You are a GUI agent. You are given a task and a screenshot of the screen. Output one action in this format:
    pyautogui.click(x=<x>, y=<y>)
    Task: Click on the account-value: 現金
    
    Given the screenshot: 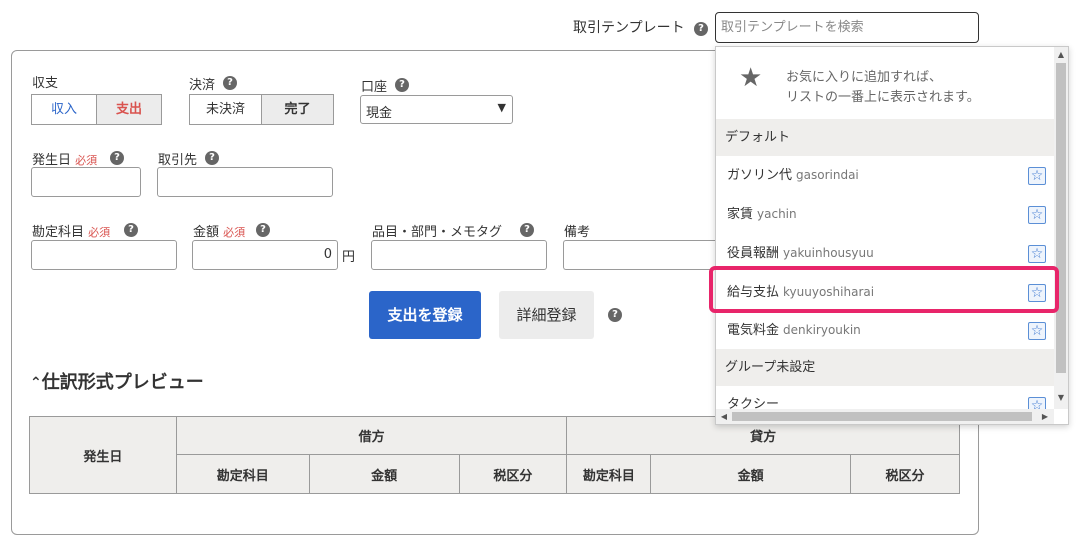 What is the action you would take?
    pyautogui.click(x=379, y=113)
    